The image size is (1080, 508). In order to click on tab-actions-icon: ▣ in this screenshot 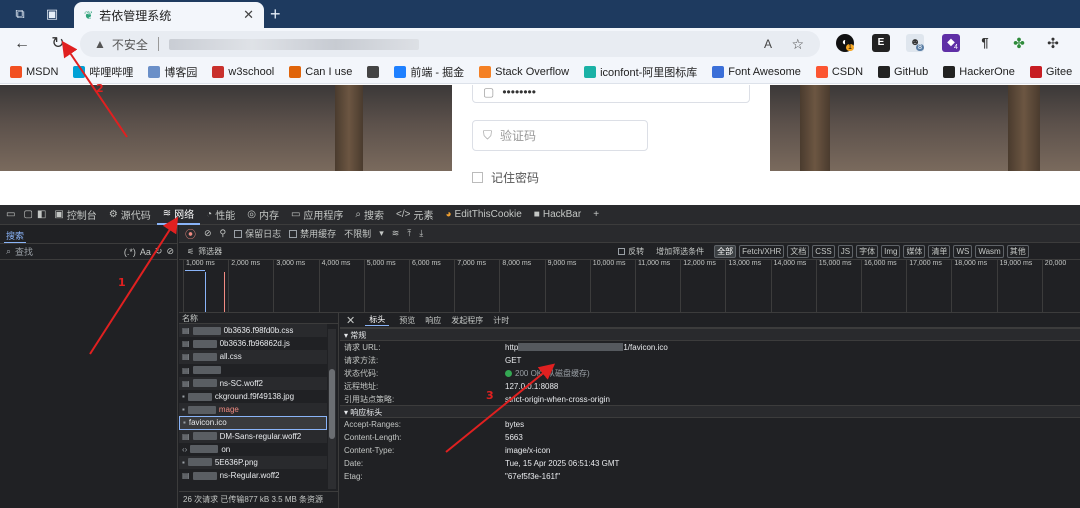, I will do `click(52, 14)`.